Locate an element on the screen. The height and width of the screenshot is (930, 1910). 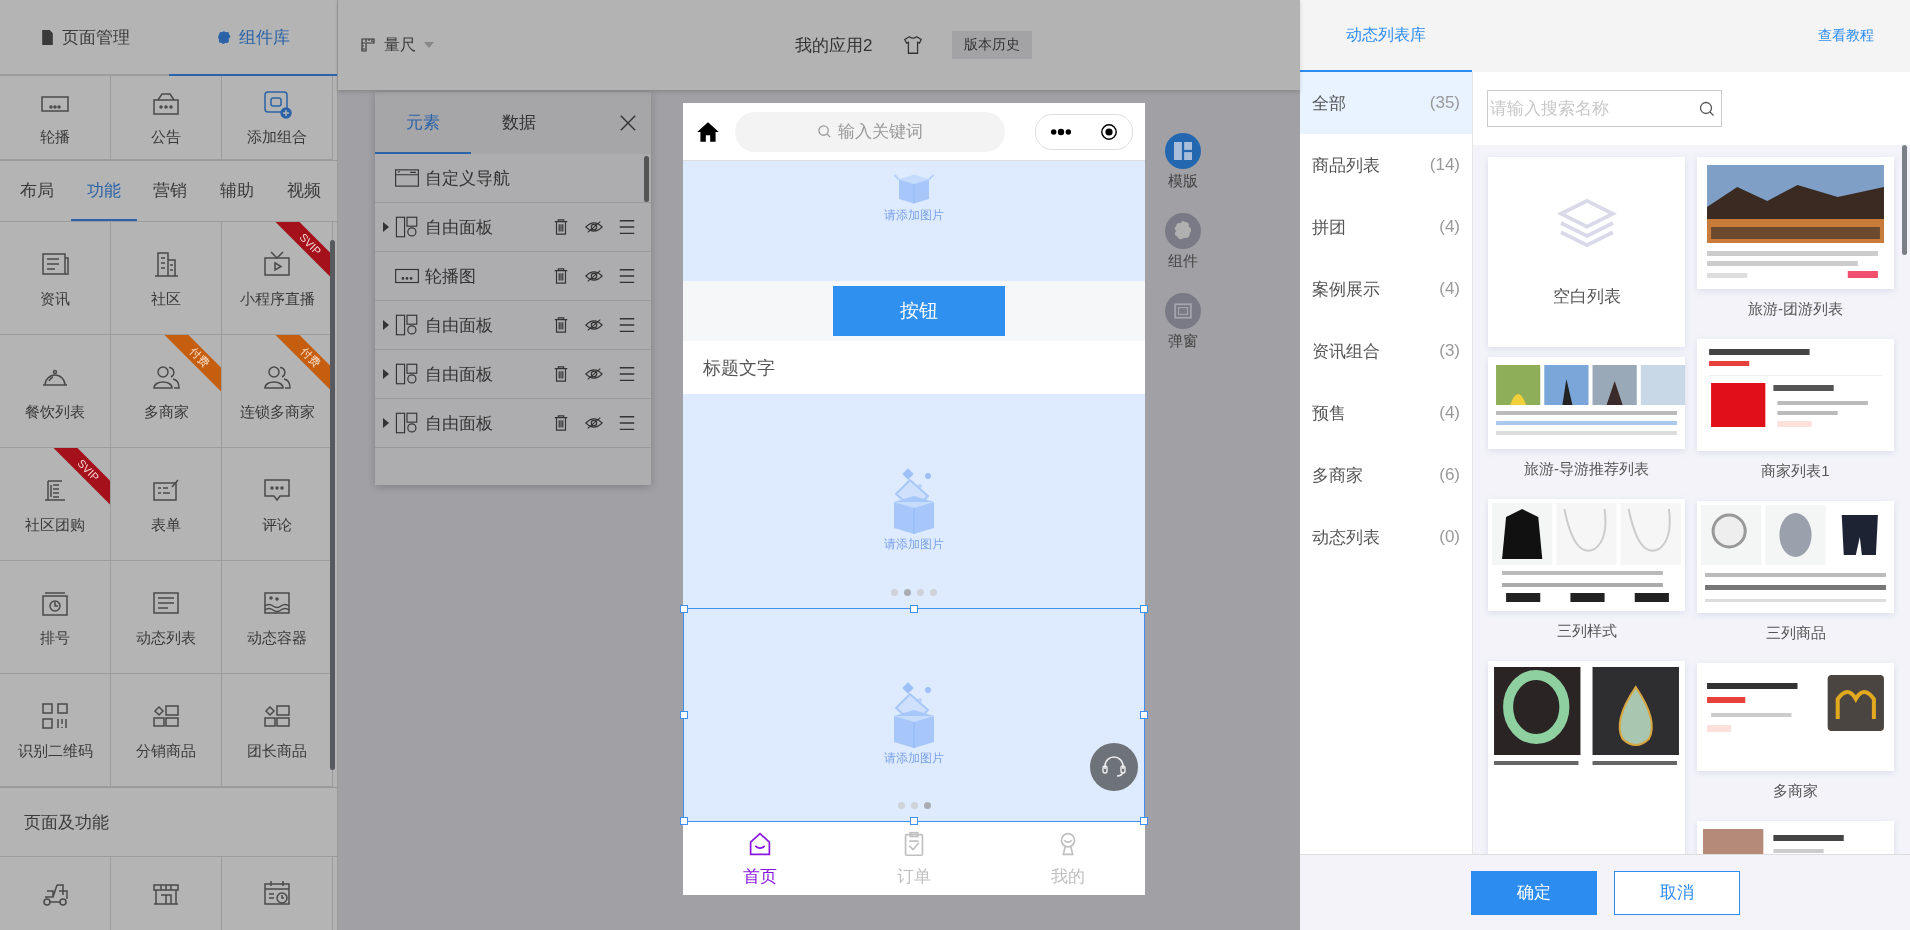
component-tile: 动态列表 is located at coordinates (166, 617).